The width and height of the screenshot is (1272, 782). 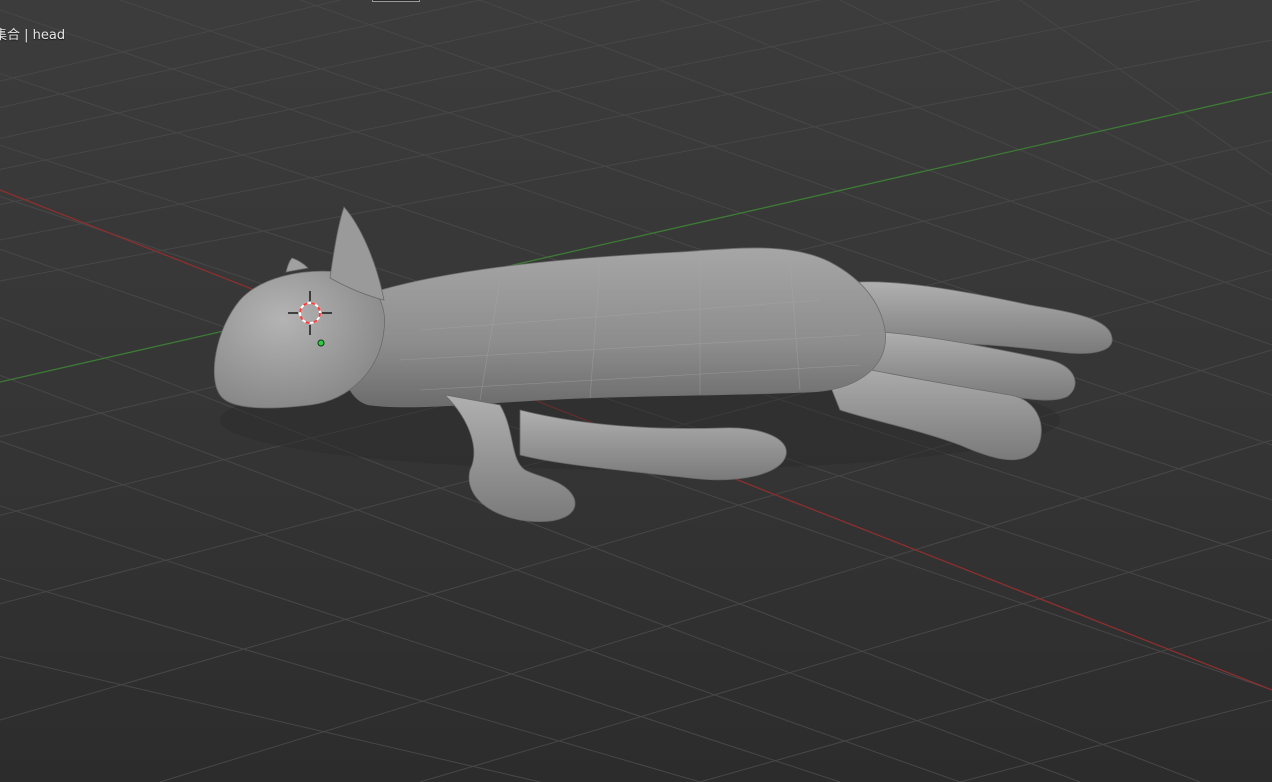 I want to click on cat-body, so click(x=612, y=327).